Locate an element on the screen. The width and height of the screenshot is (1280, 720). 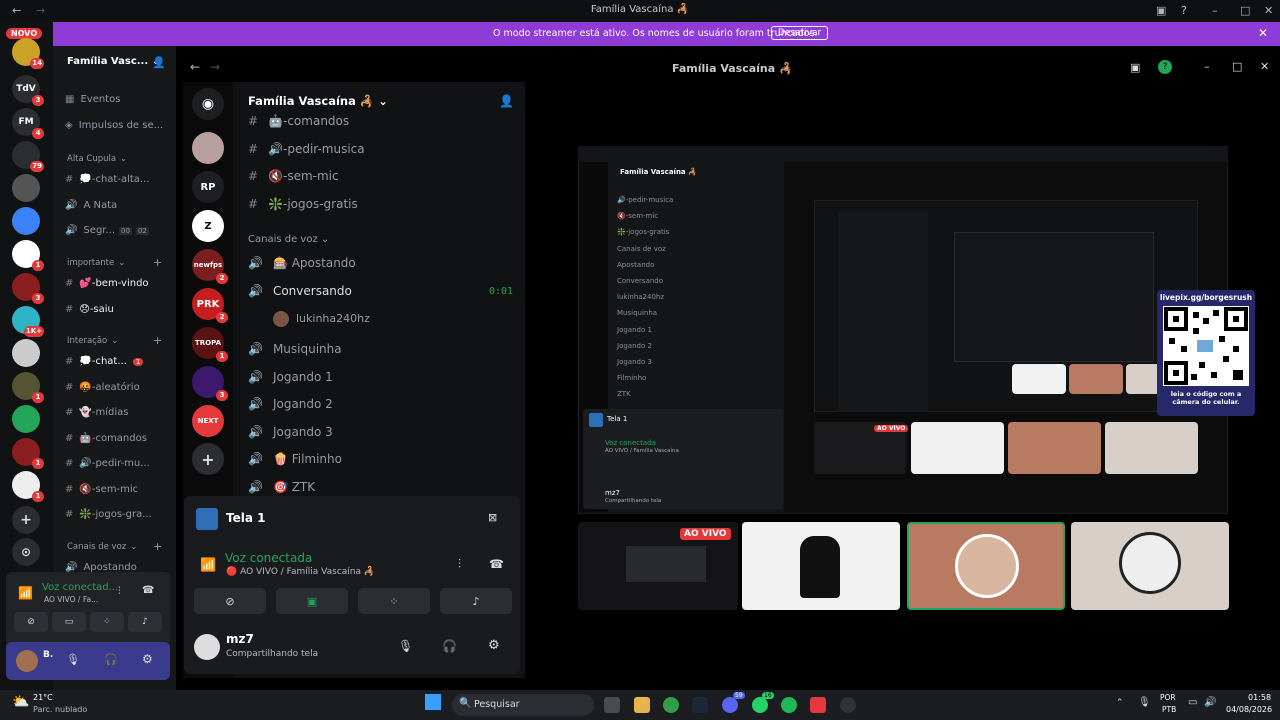
category-header: Alta Cupula ⌄ is located at coordinates (97, 159).